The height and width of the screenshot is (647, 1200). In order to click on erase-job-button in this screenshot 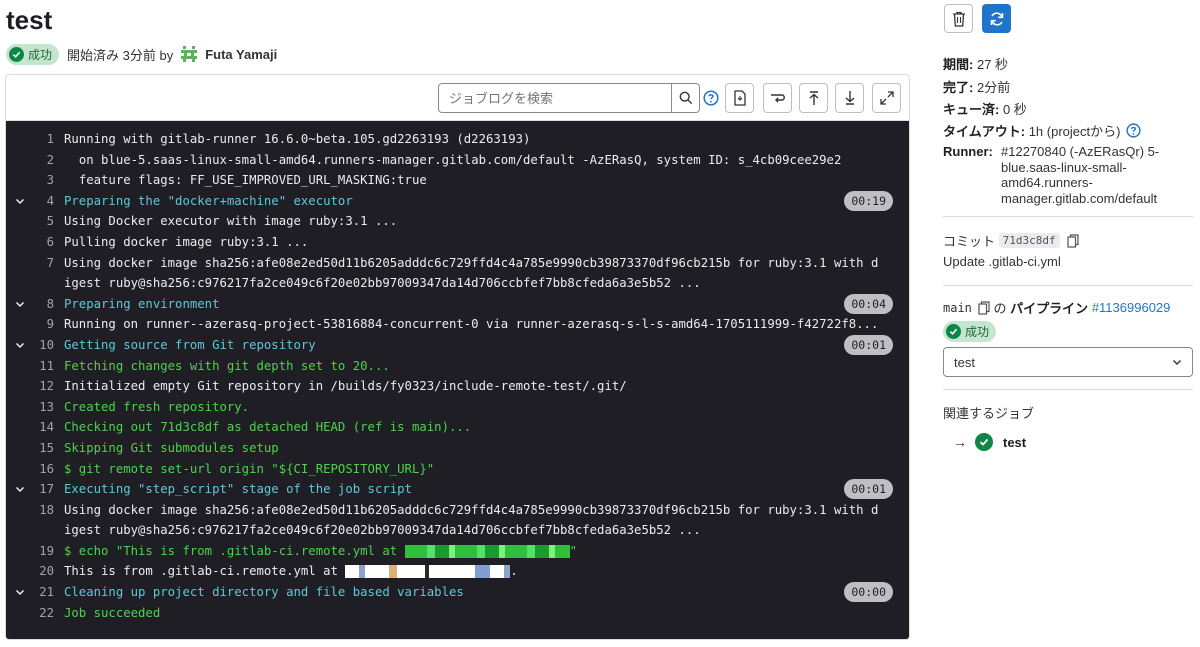, I will do `click(958, 18)`.